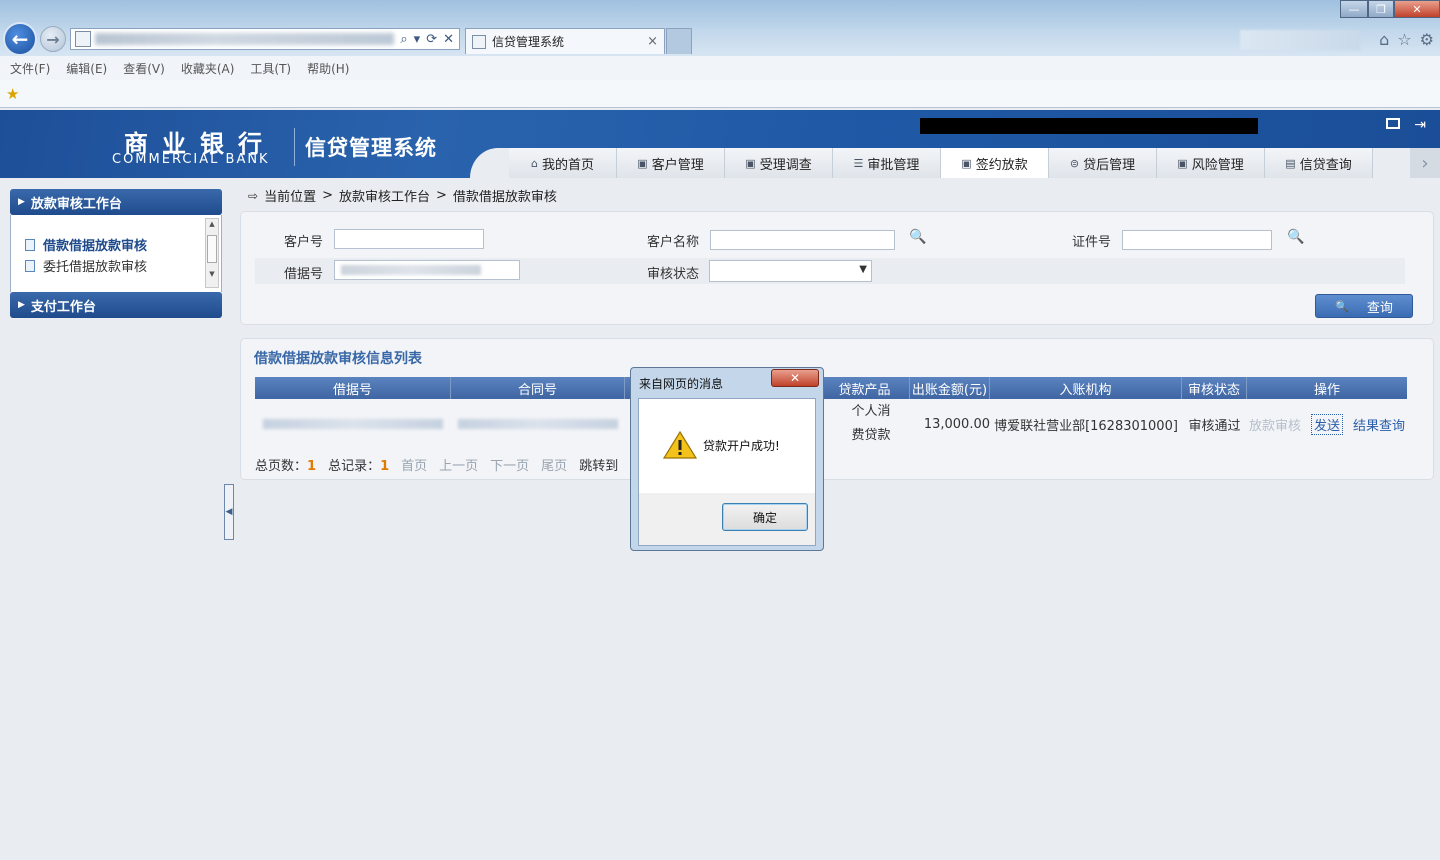 The height and width of the screenshot is (860, 1440). I want to click on total-records-value: 1, so click(385, 466).